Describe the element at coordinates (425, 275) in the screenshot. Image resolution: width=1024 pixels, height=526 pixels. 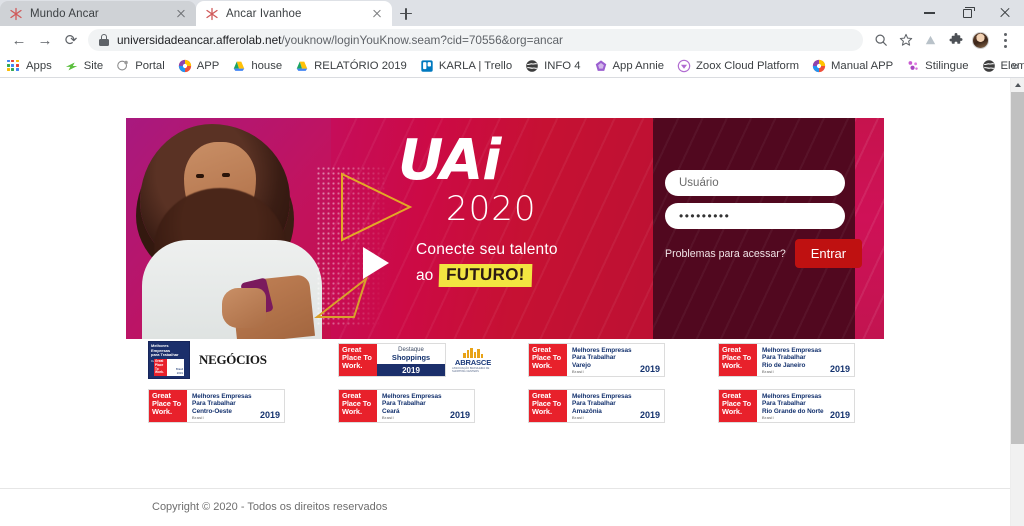
I see `banner-tagline-prefix: ao` at that location.